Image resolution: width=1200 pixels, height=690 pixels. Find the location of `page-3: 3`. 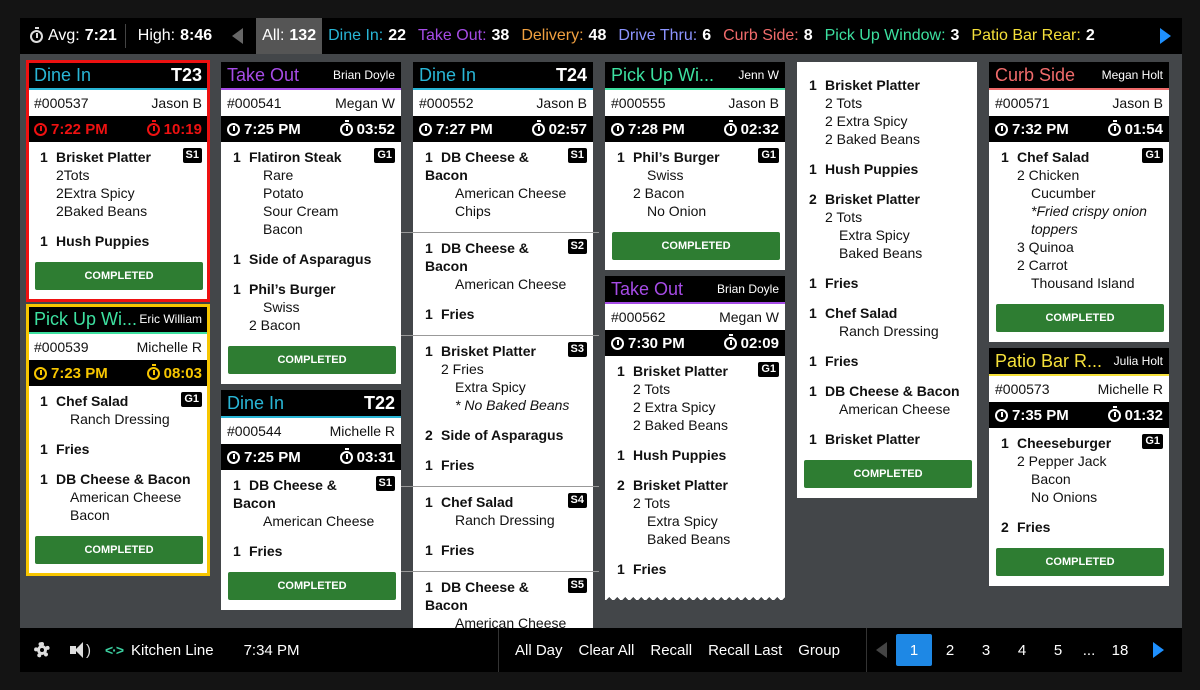

page-3: 3 is located at coordinates (986, 650).